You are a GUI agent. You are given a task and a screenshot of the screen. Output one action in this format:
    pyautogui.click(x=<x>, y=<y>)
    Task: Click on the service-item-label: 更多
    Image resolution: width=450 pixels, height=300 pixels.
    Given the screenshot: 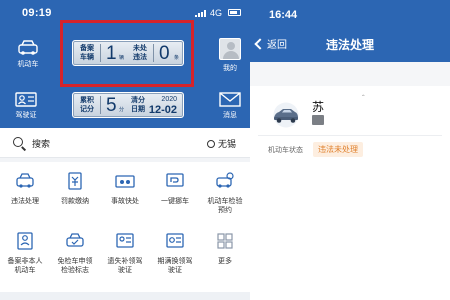 What is the action you would take?
    pyautogui.click(x=225, y=261)
    